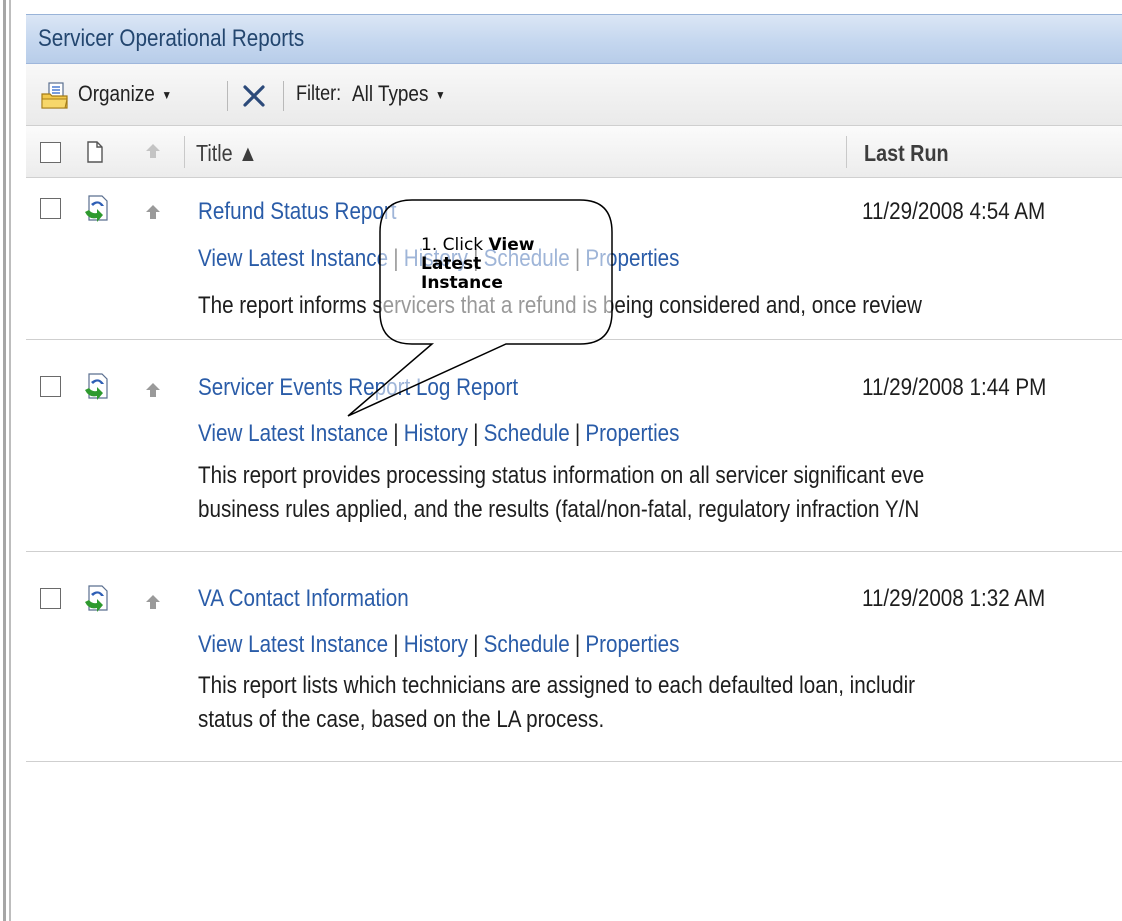 This screenshot has height=921, width=1122. Describe the element at coordinates (451, 264) in the screenshot. I see `callout-bold-latest: Latest` at that location.